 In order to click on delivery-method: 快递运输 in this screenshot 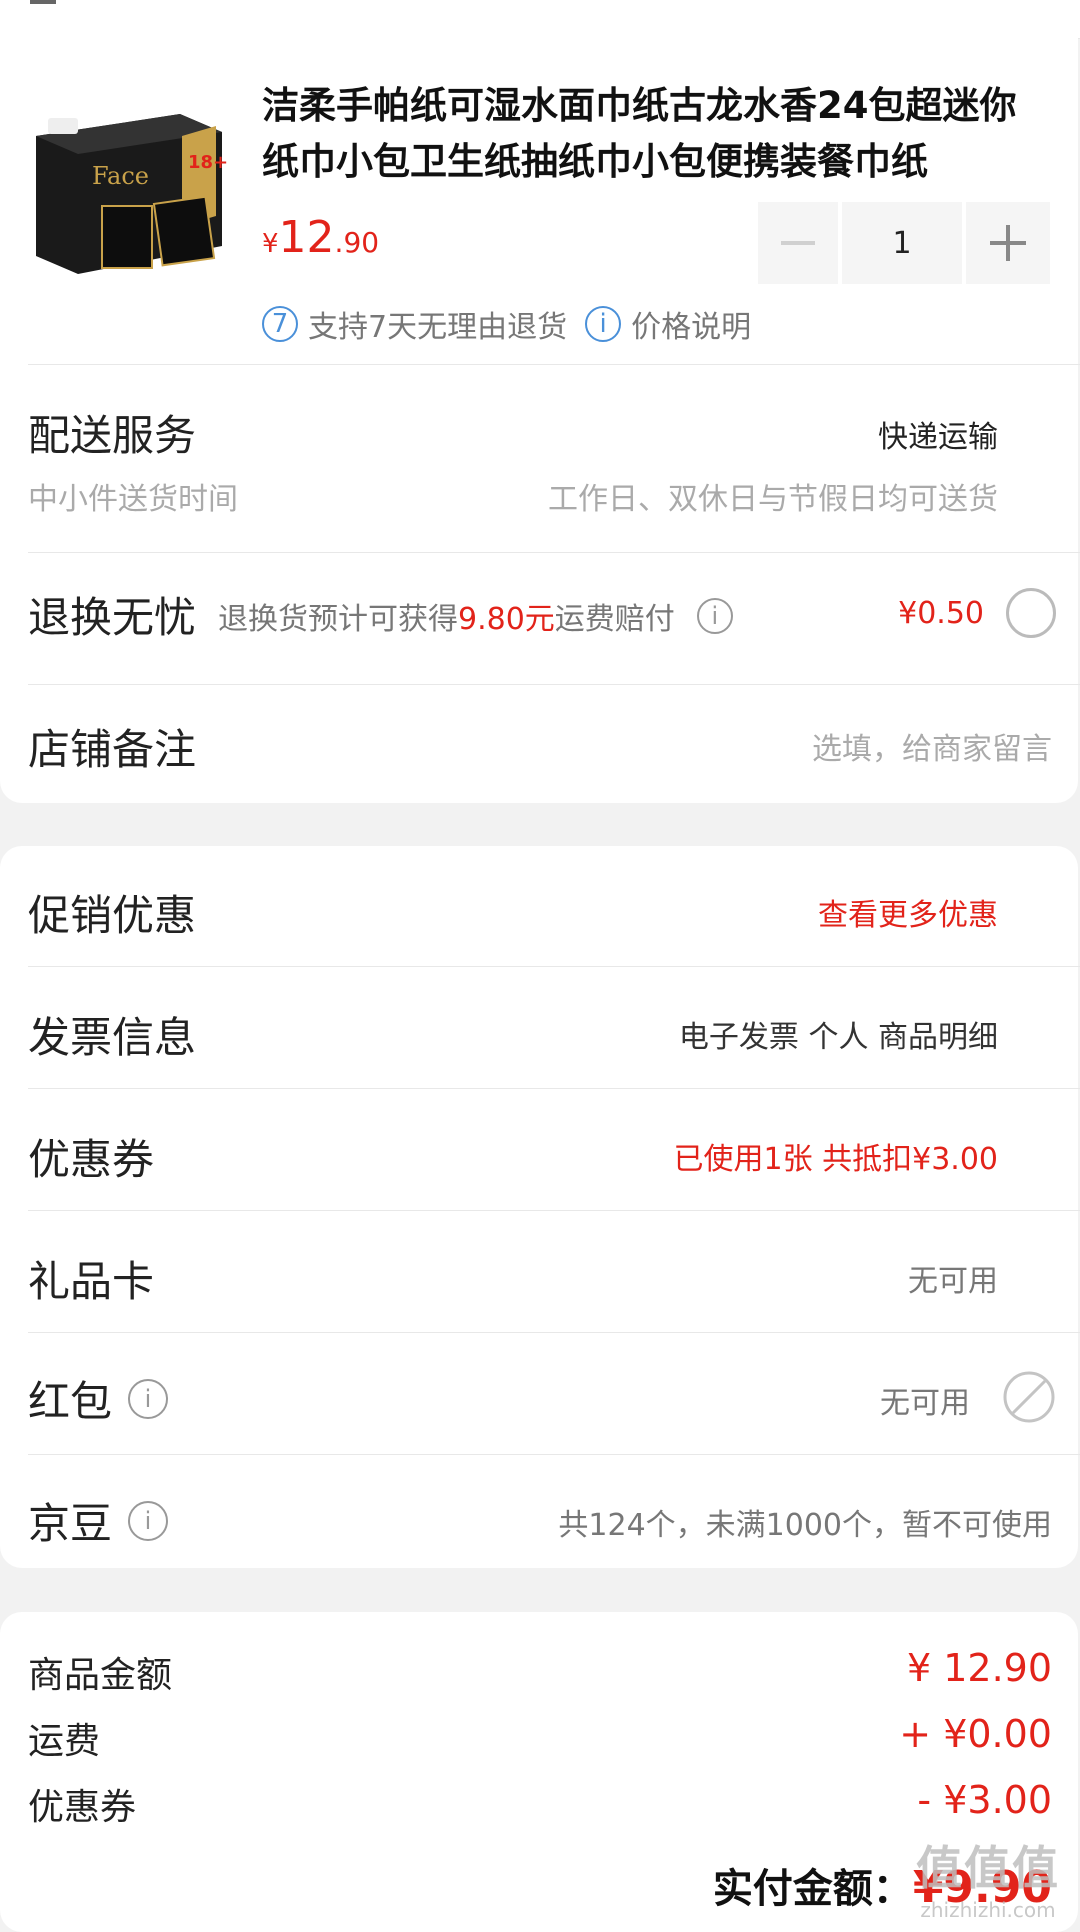, I will do `click(938, 434)`.